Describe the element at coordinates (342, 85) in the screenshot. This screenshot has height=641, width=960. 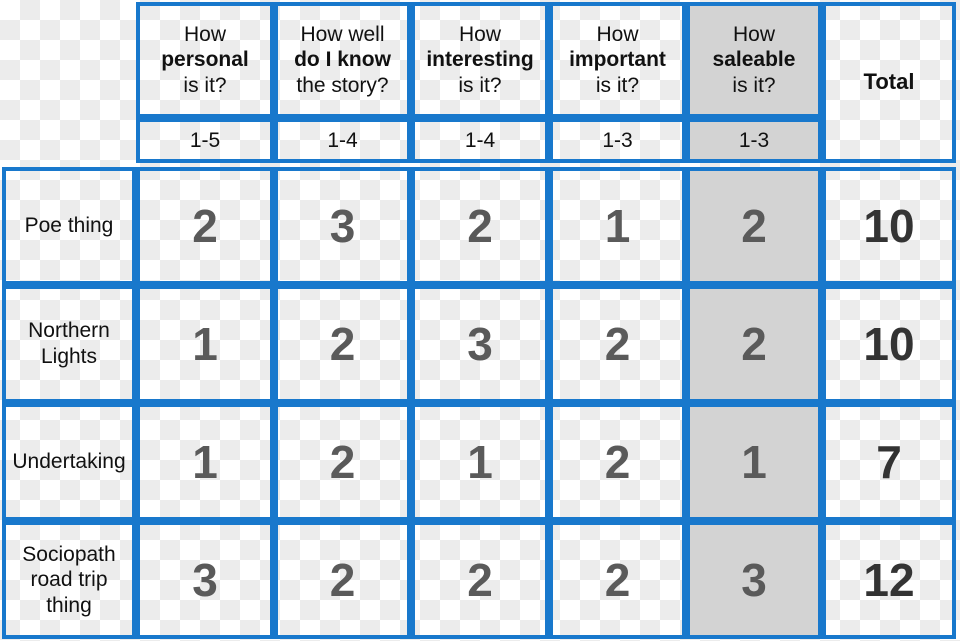
I see `header-line: the story?` at that location.